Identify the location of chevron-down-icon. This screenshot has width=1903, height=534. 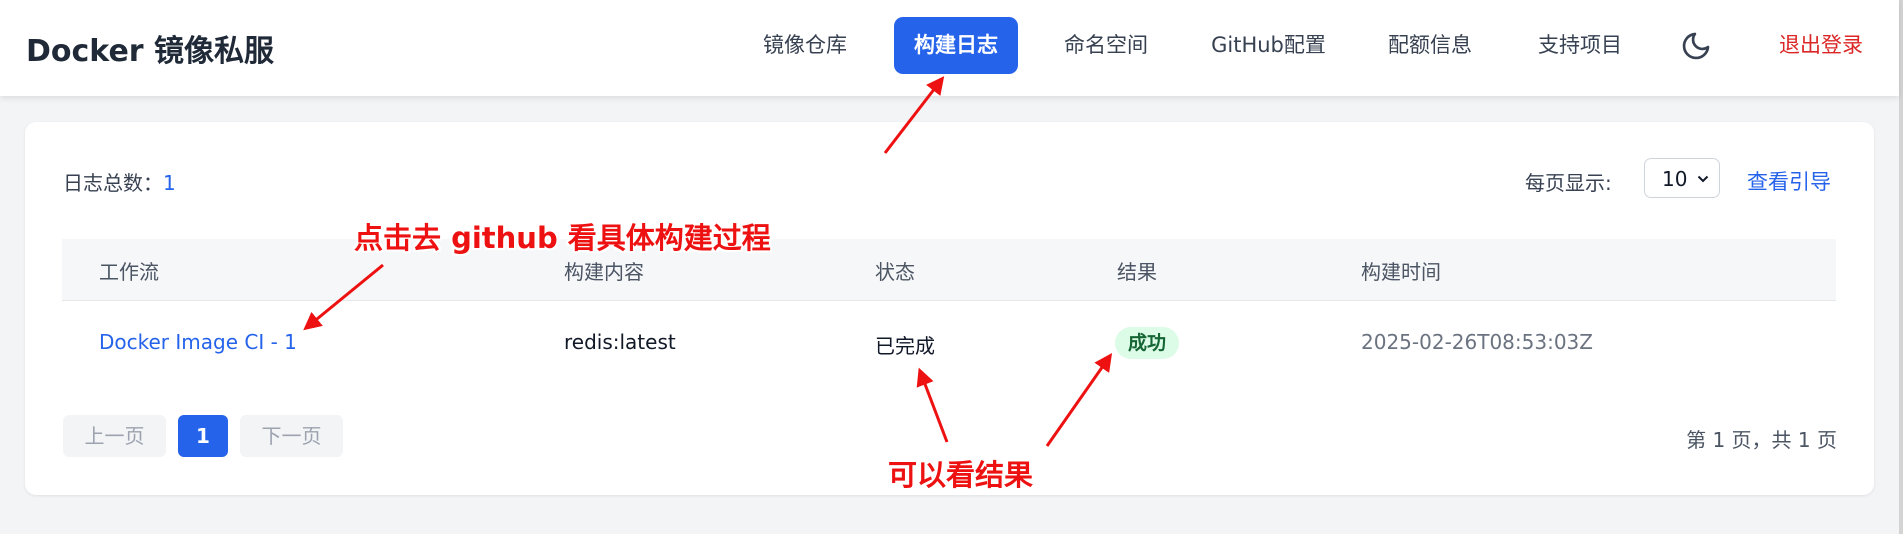
(1703, 179).